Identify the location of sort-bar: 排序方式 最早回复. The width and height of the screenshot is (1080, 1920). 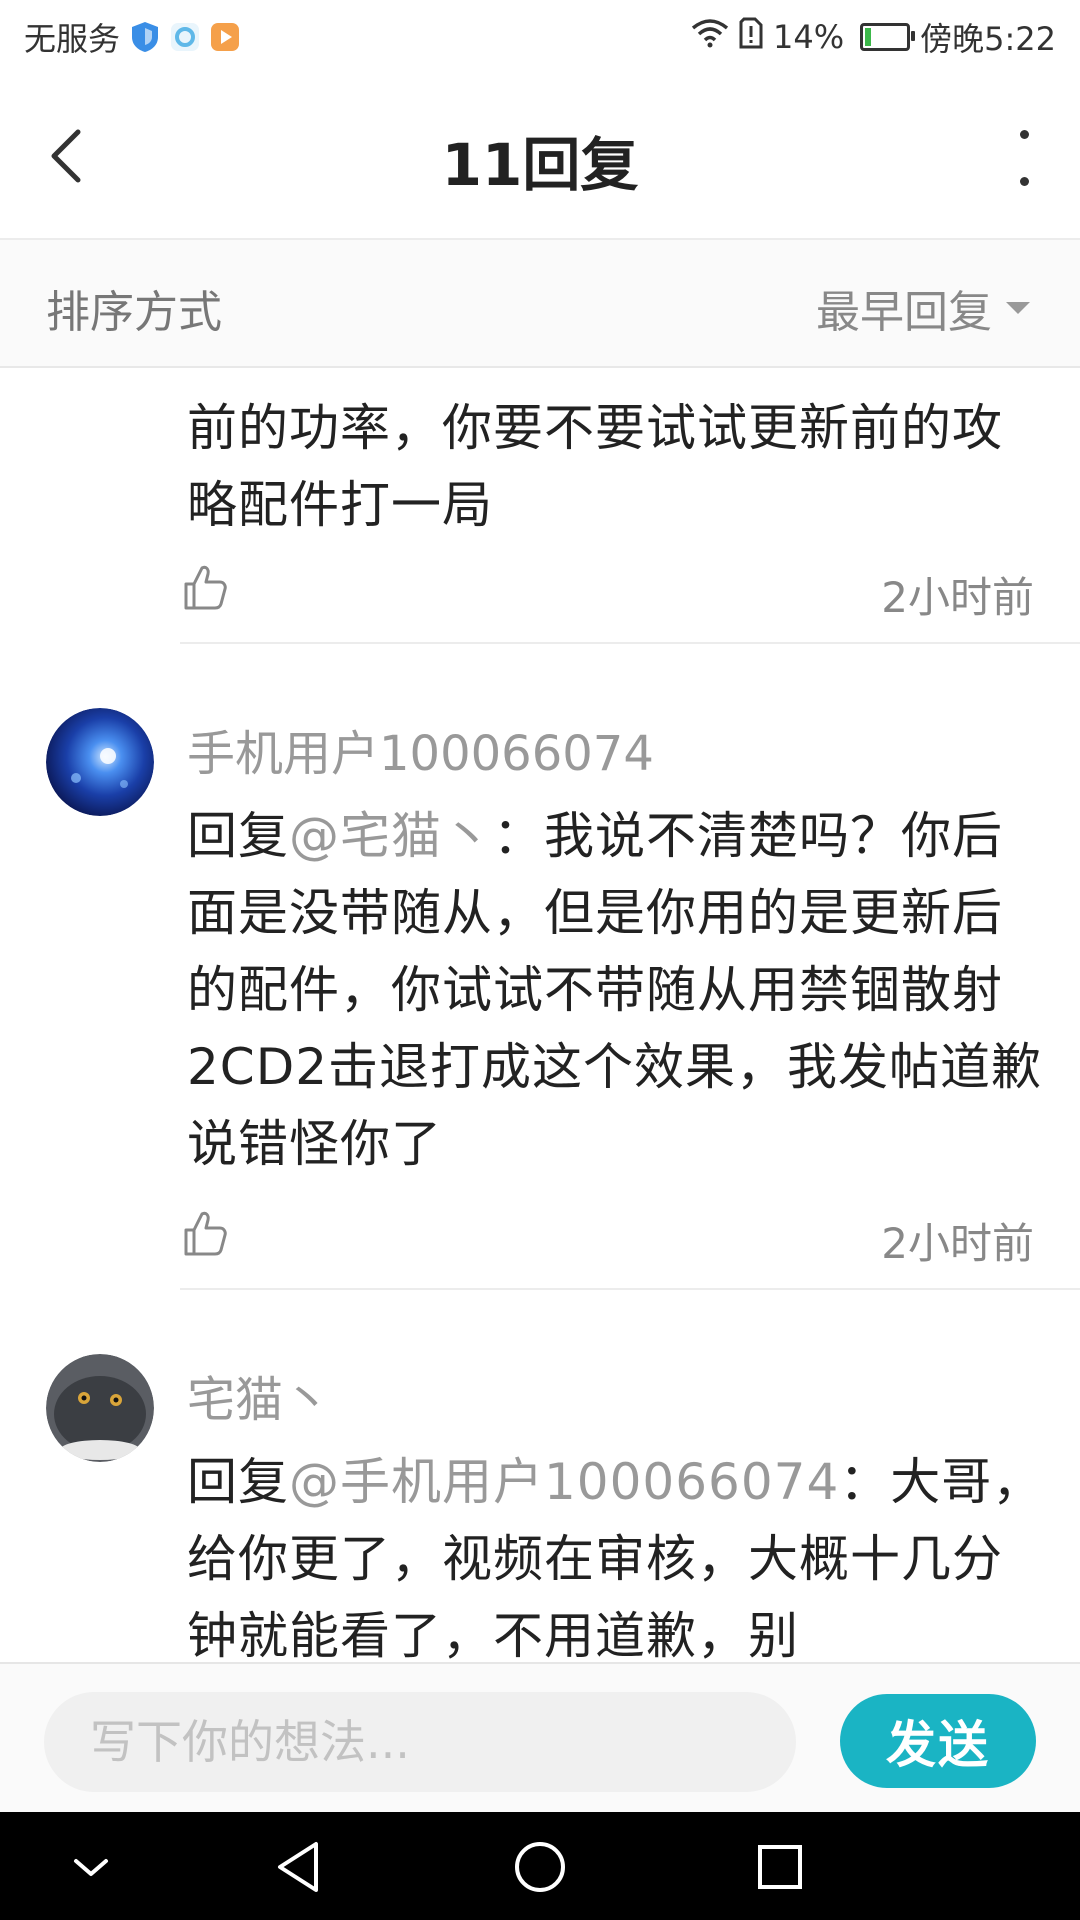
(540, 304).